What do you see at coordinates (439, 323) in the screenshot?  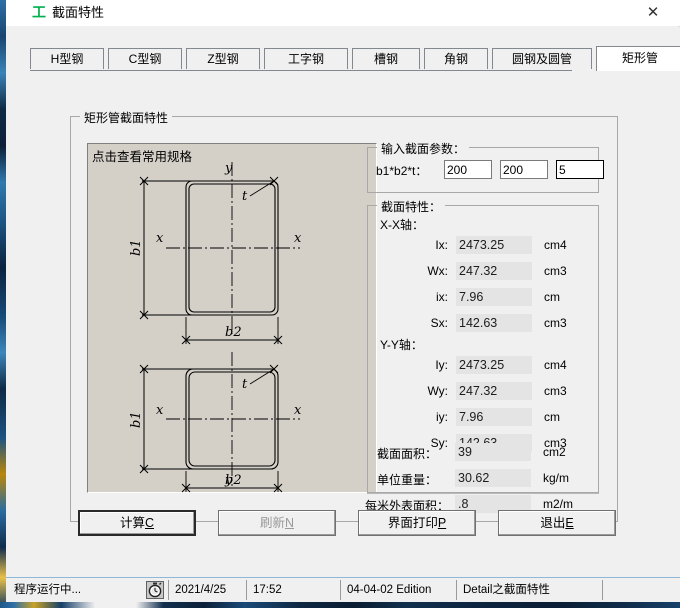 I see `prop-label-sx: Sx:` at bounding box center [439, 323].